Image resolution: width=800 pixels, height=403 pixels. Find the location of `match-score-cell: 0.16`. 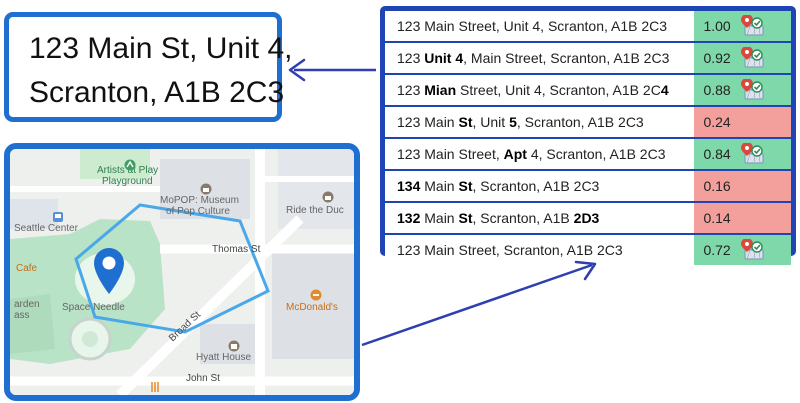

match-score-cell: 0.16 is located at coordinates (742, 186).